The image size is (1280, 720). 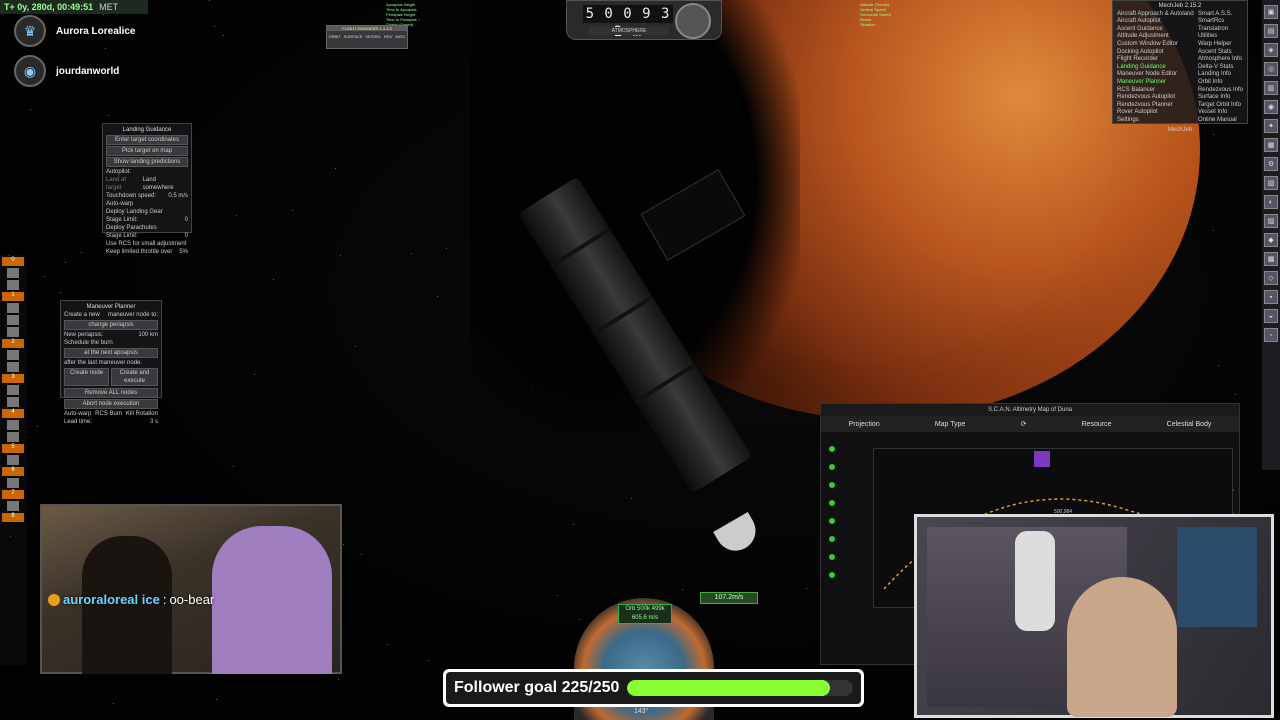 What do you see at coordinates (147, 162) in the screenshot?
I see `show-predictions-toggle: Show landing predictions` at bounding box center [147, 162].